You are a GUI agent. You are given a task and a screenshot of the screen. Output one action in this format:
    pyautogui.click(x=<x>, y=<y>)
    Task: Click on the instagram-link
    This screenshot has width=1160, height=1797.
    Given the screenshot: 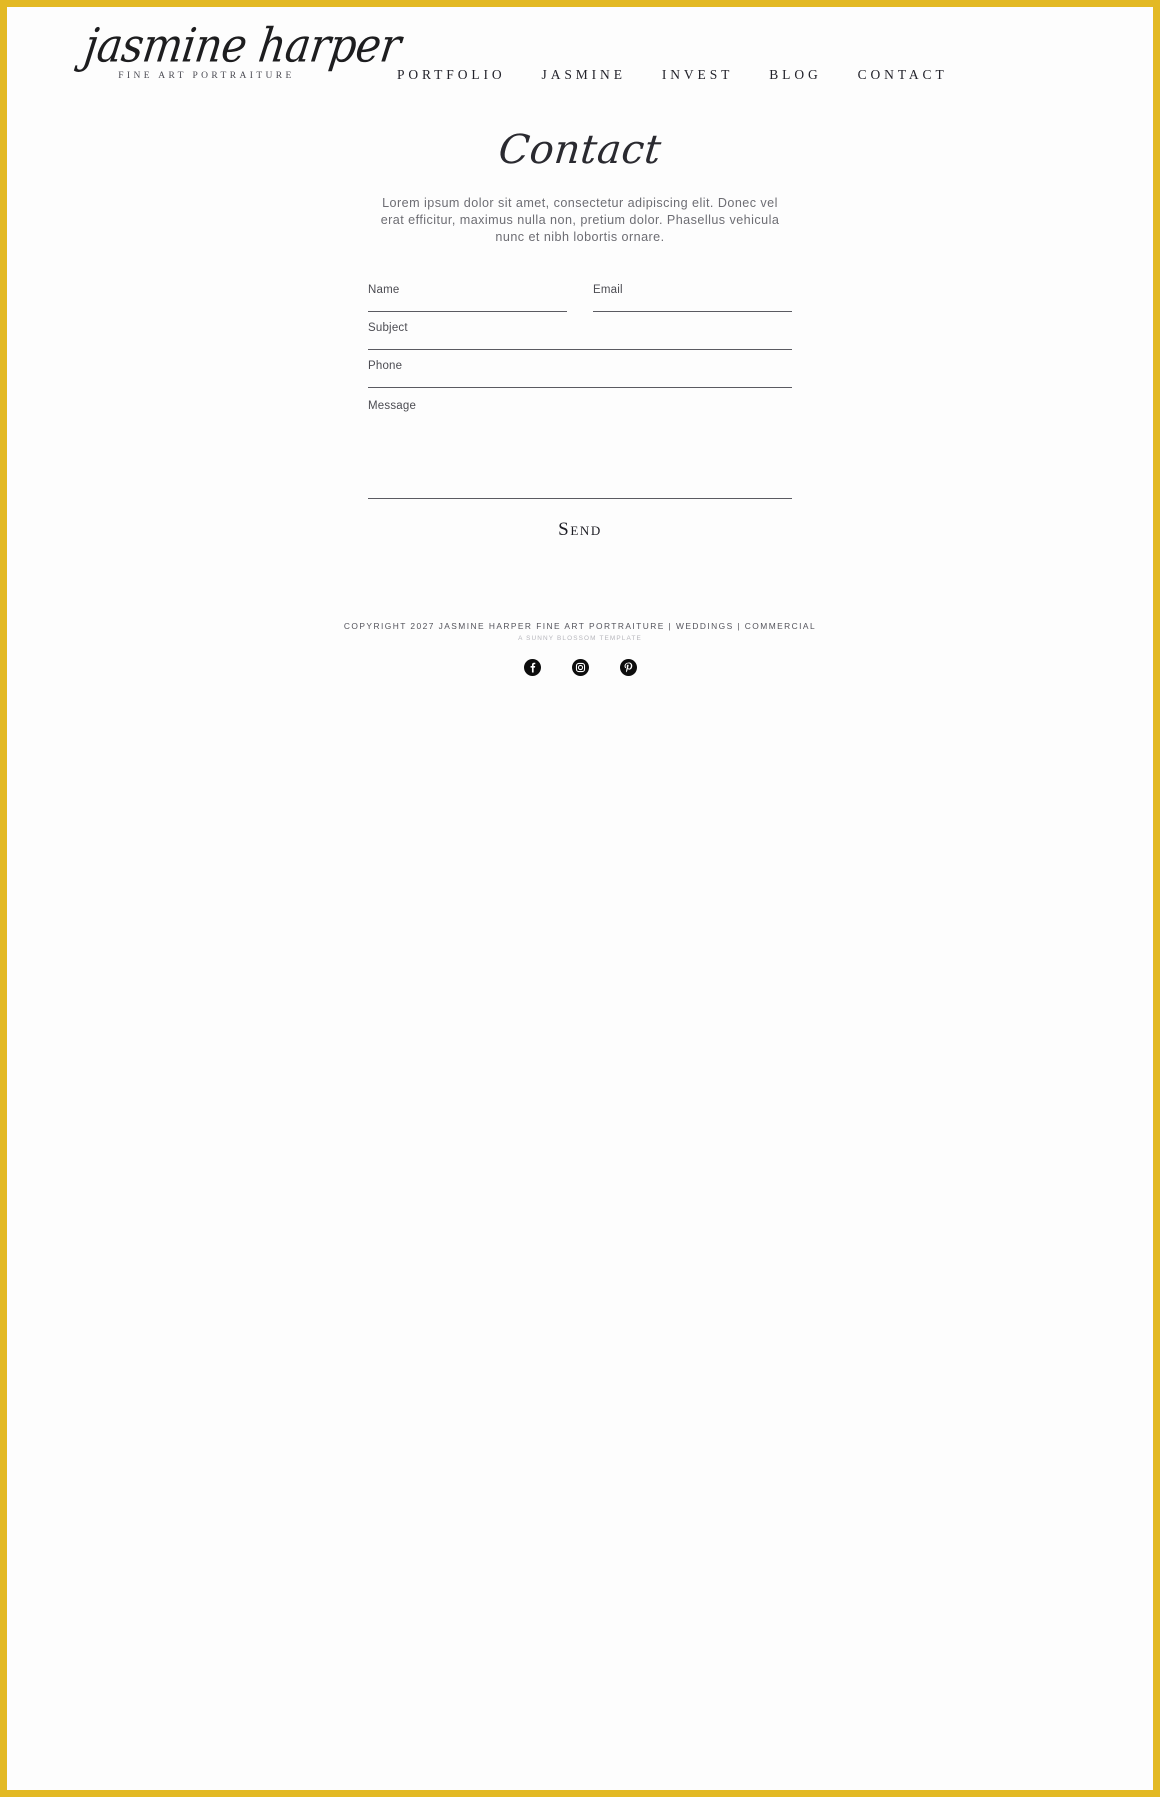 What is the action you would take?
    pyautogui.click(x=580, y=667)
    